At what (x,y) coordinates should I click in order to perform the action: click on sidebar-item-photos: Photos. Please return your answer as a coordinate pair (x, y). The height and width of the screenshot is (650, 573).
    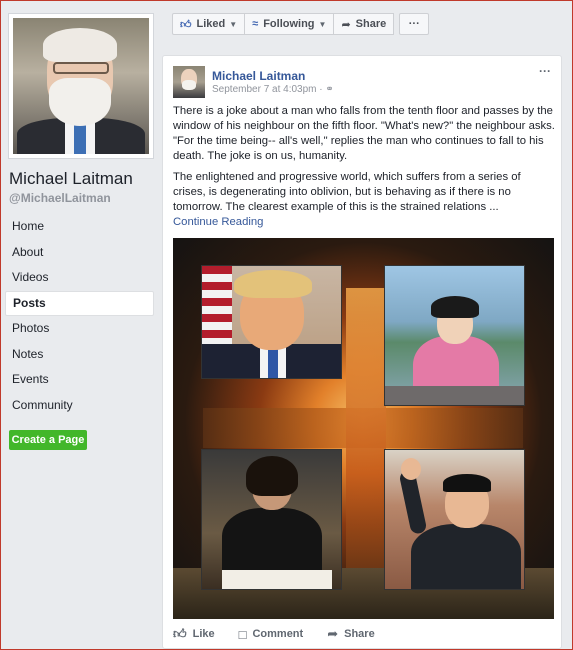
    Looking at the image, I should click on (79, 329).